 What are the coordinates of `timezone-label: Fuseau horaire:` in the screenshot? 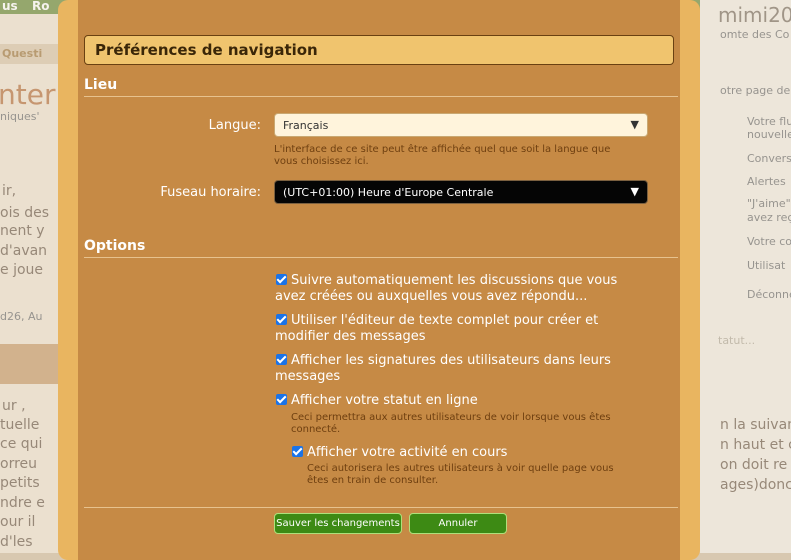 It's located at (210, 192).